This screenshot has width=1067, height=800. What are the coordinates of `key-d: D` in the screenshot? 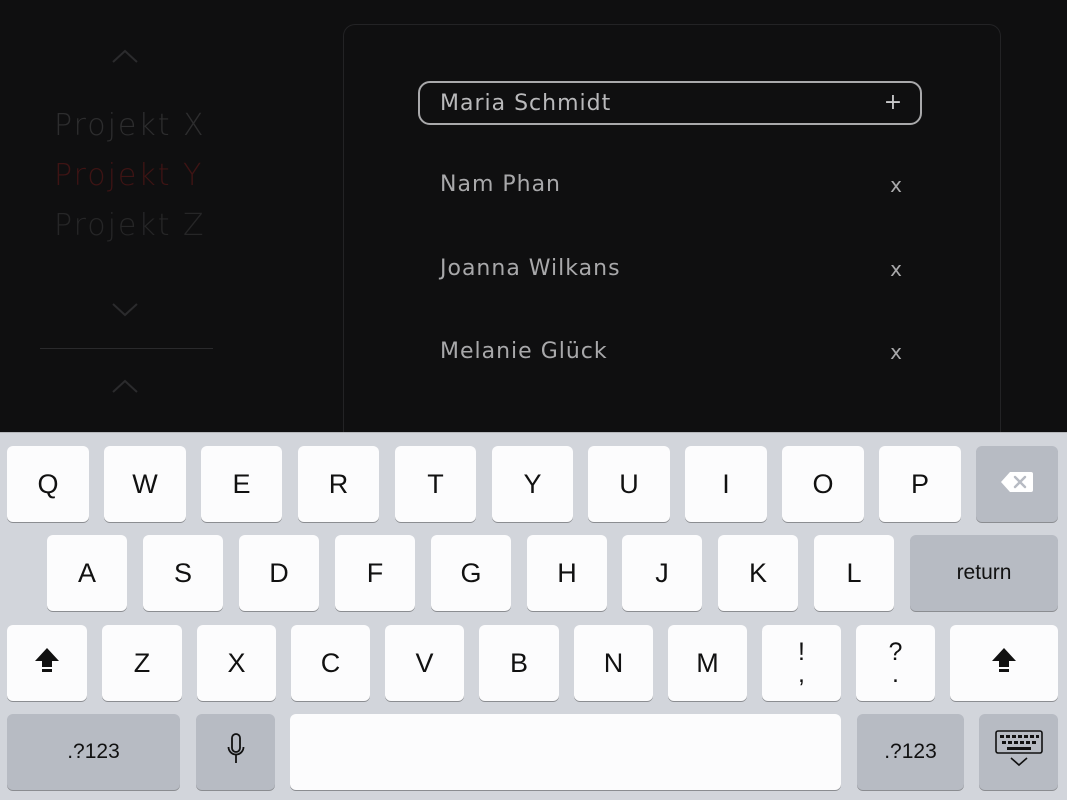 It's located at (279, 573).